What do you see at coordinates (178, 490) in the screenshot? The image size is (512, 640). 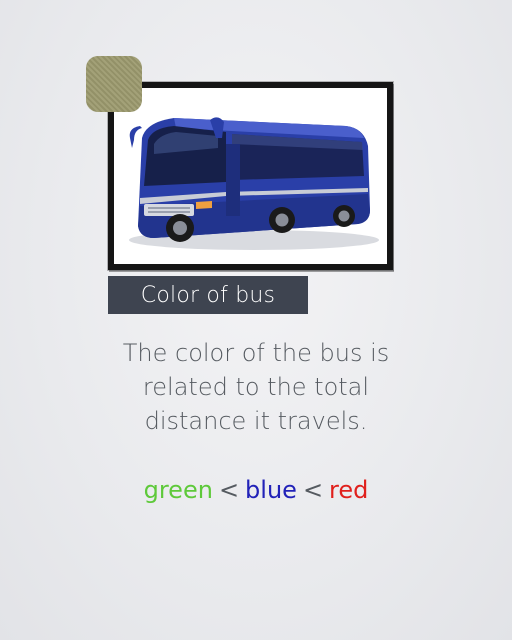 I see `order-green: green` at bounding box center [178, 490].